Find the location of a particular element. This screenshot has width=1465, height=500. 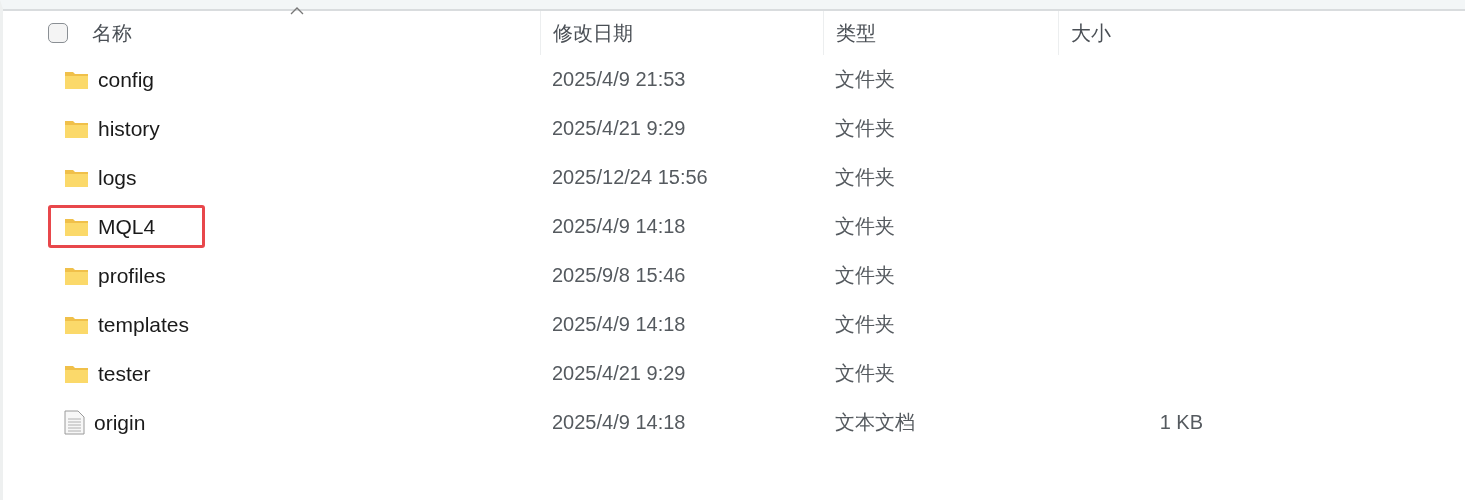

file-name: templates is located at coordinates (144, 324).